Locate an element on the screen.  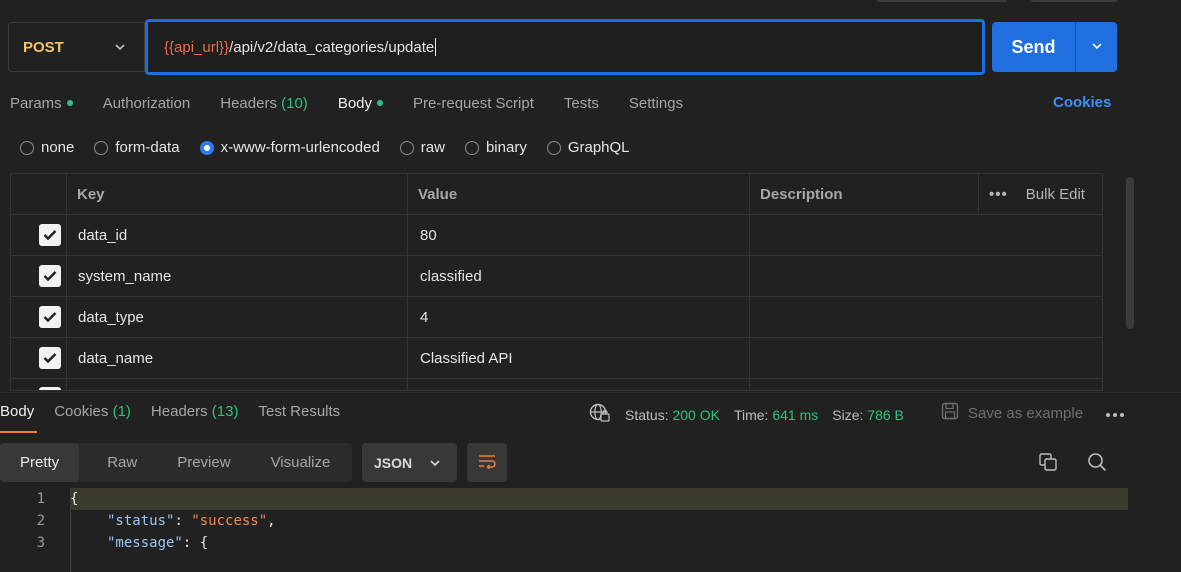
tab-authorization: Authorization is located at coordinates (147, 103).